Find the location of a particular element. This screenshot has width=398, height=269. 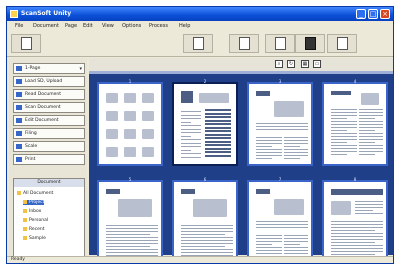

page-icon is located at coordinates (244, 43).